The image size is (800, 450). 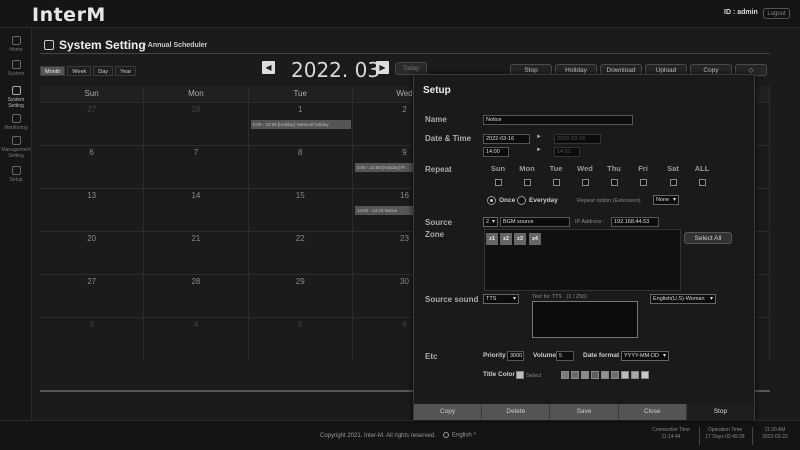 What do you see at coordinates (543, 200) in the screenshot?
I see `everyday-label: Everyday` at bounding box center [543, 200].